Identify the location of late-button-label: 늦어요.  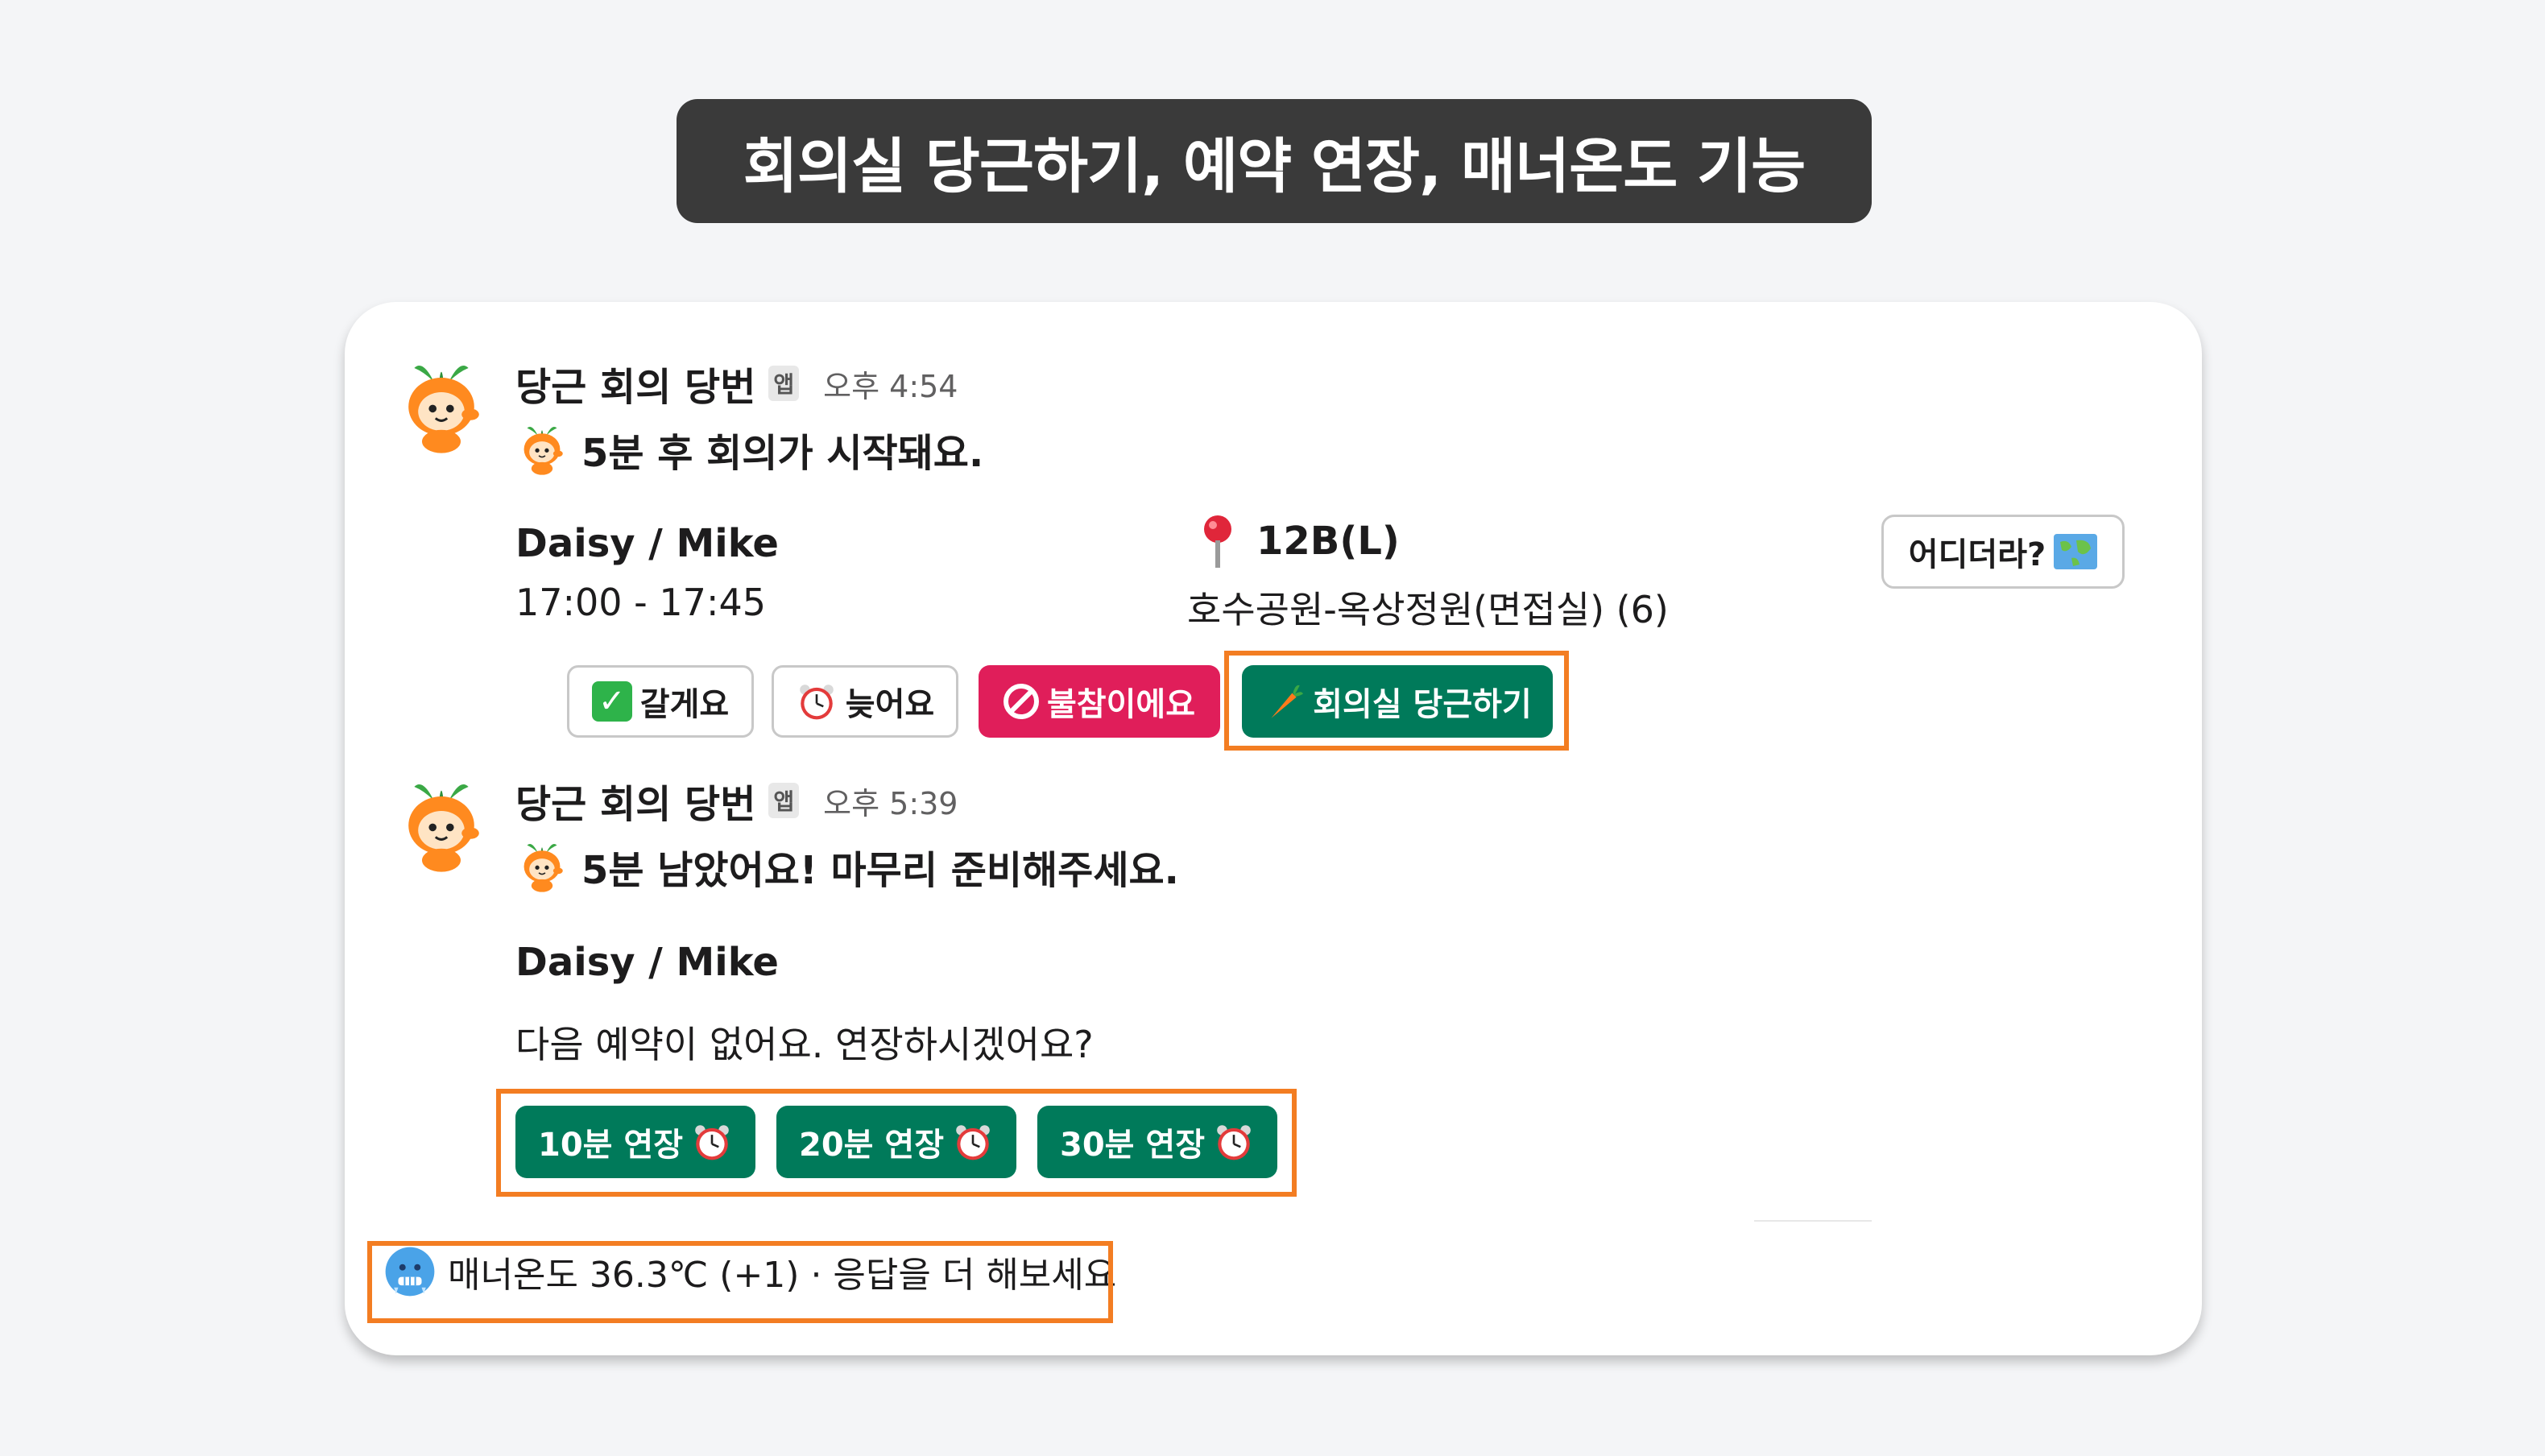
(890, 704).